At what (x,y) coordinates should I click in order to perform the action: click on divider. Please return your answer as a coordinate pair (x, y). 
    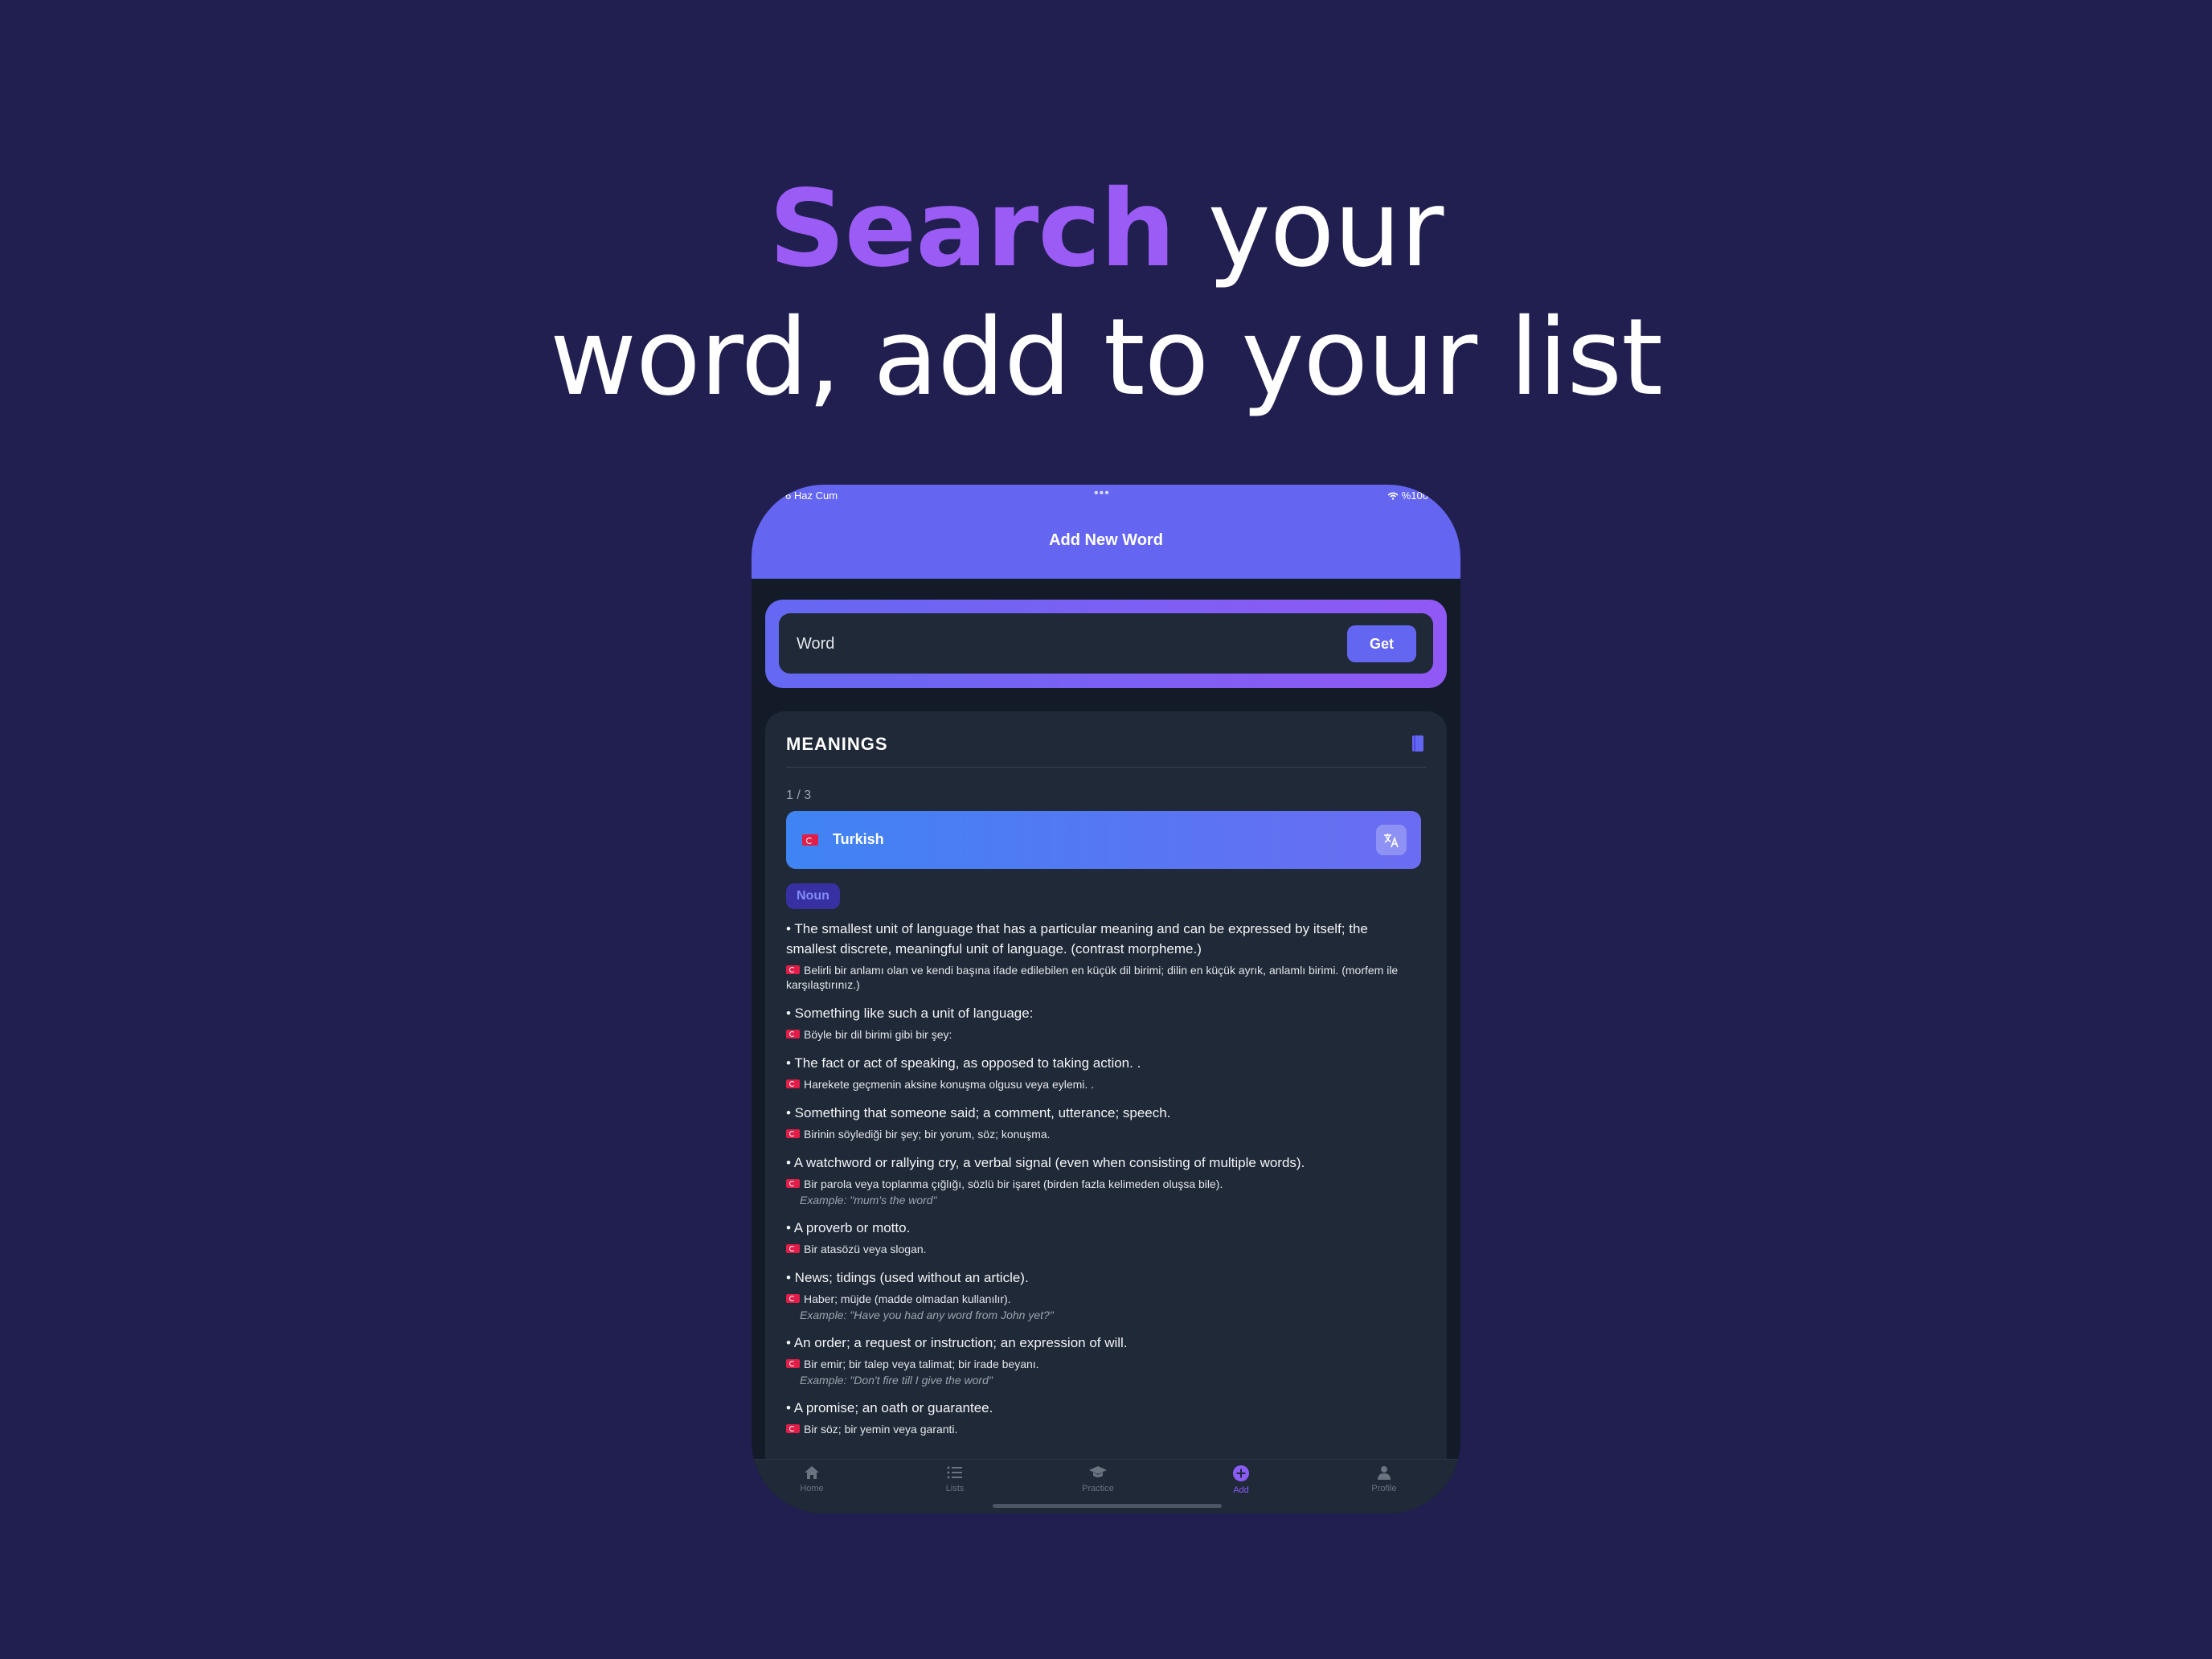
    Looking at the image, I should click on (1106, 767).